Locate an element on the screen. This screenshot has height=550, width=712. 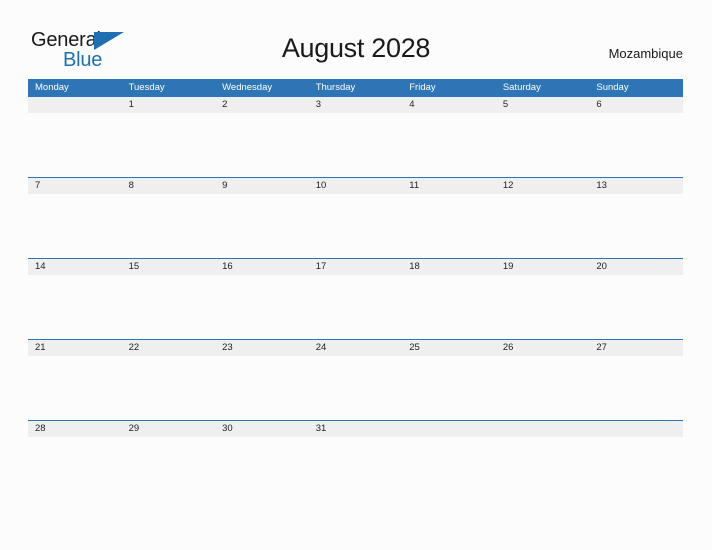
day-cell: 27 is located at coordinates (636, 348).